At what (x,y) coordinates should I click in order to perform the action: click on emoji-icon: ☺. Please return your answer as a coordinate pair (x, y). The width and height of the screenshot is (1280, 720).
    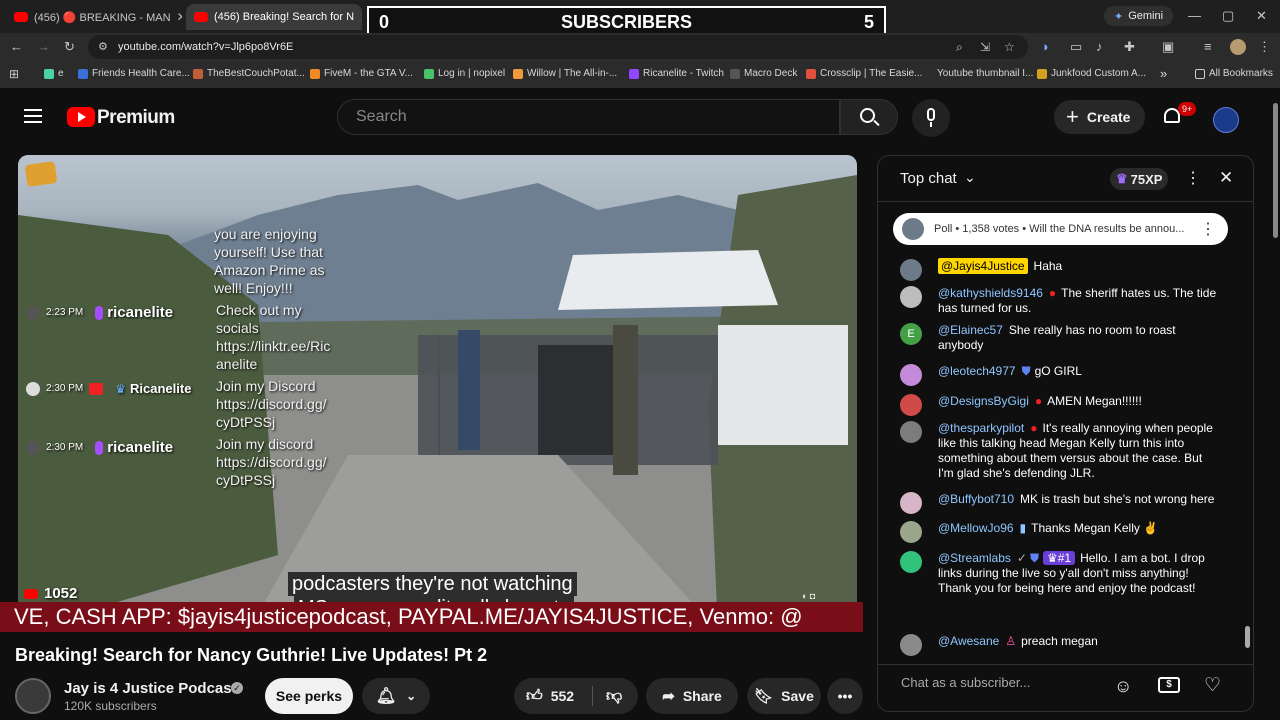
    Looking at the image, I should click on (1123, 686).